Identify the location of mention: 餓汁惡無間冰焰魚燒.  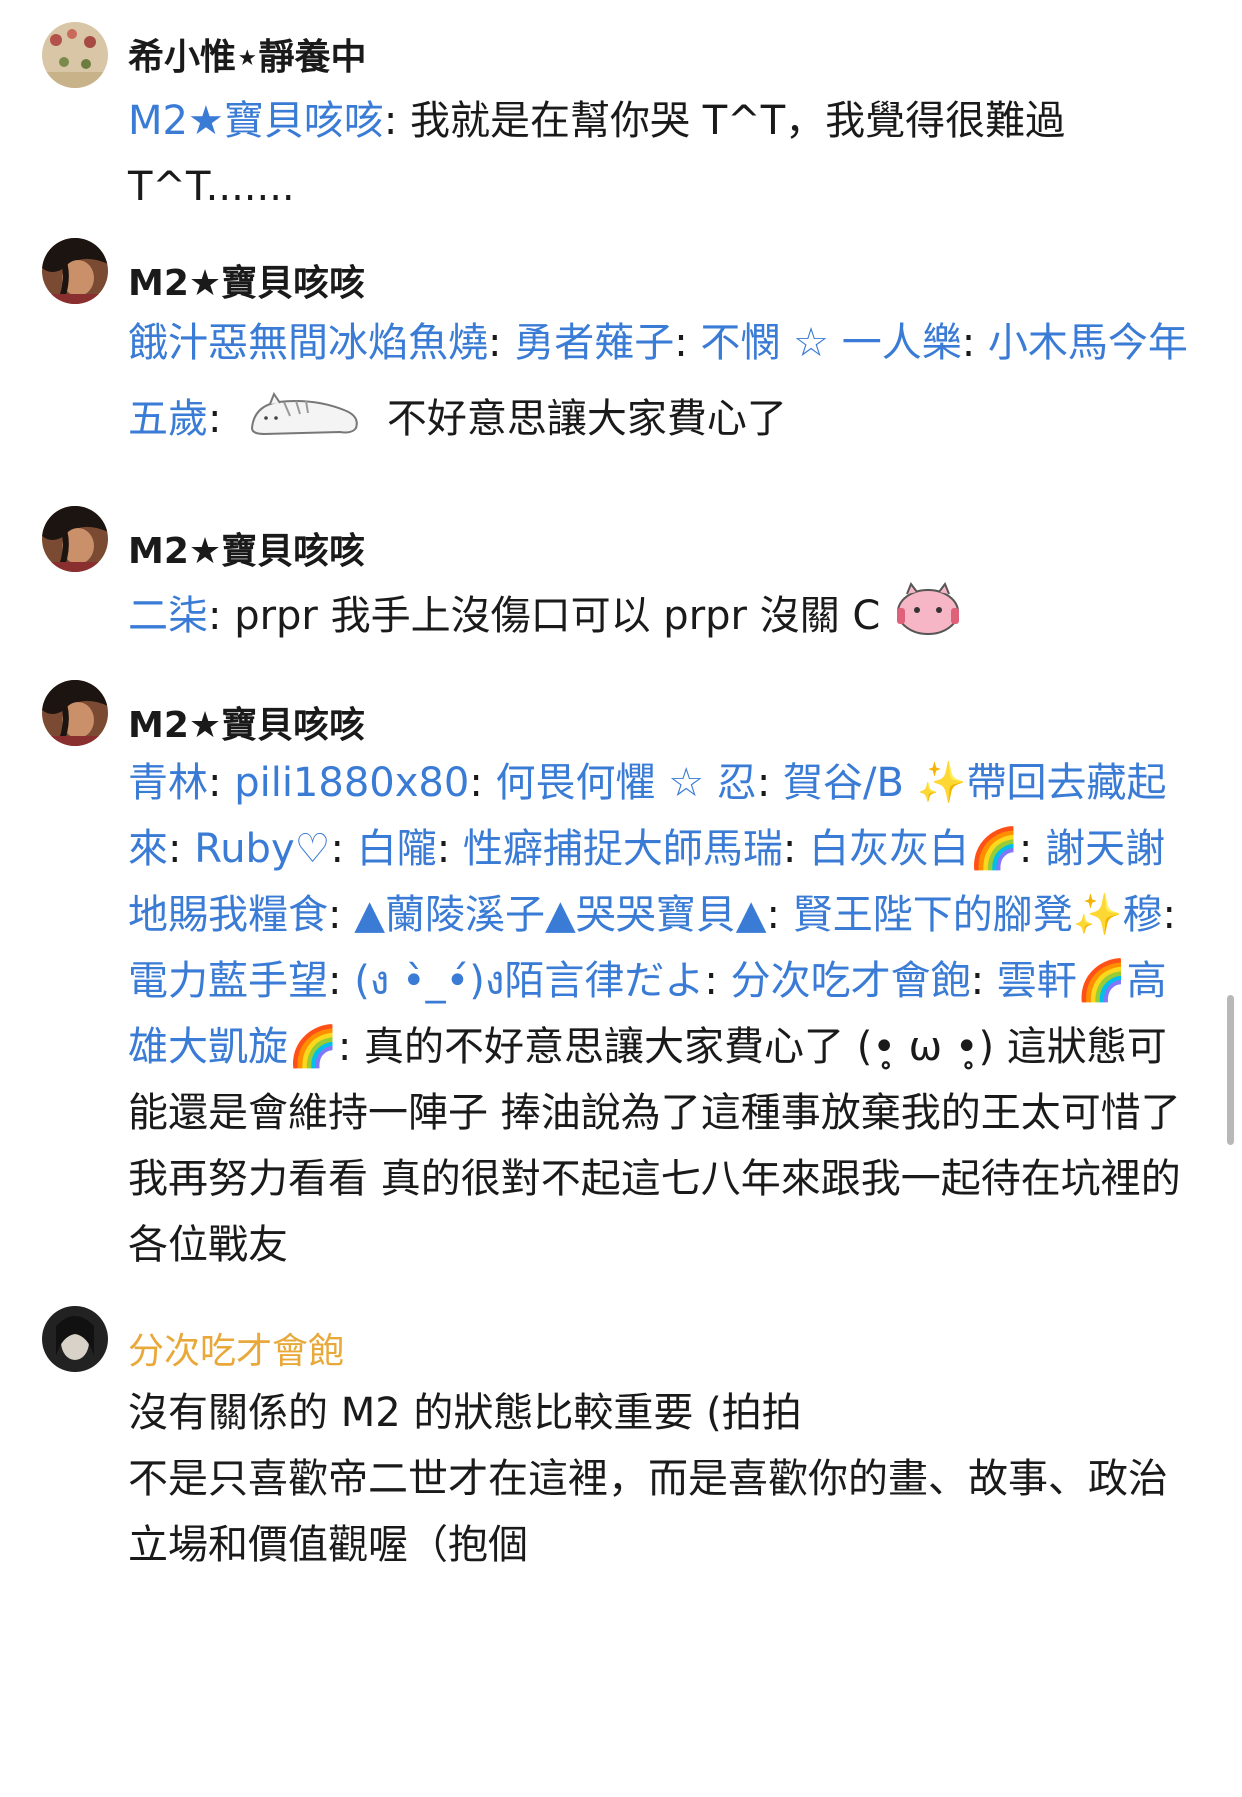
(308, 343).